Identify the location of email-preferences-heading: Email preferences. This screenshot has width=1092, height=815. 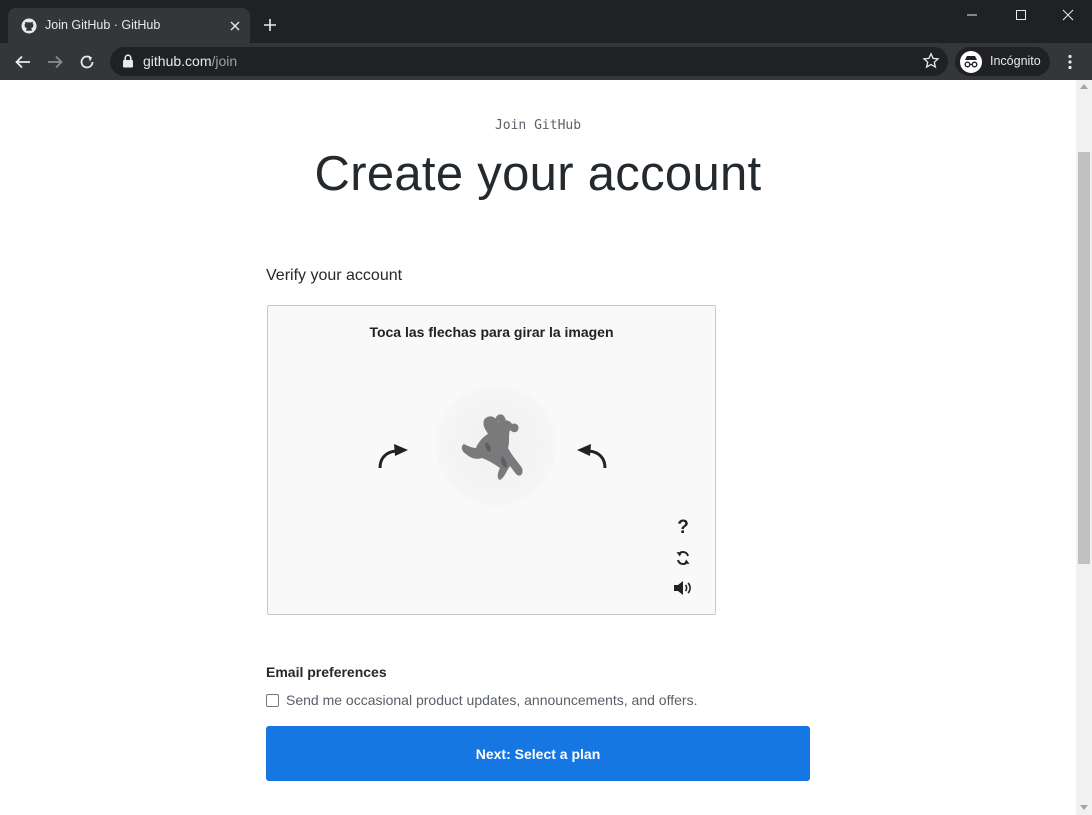
(326, 672).